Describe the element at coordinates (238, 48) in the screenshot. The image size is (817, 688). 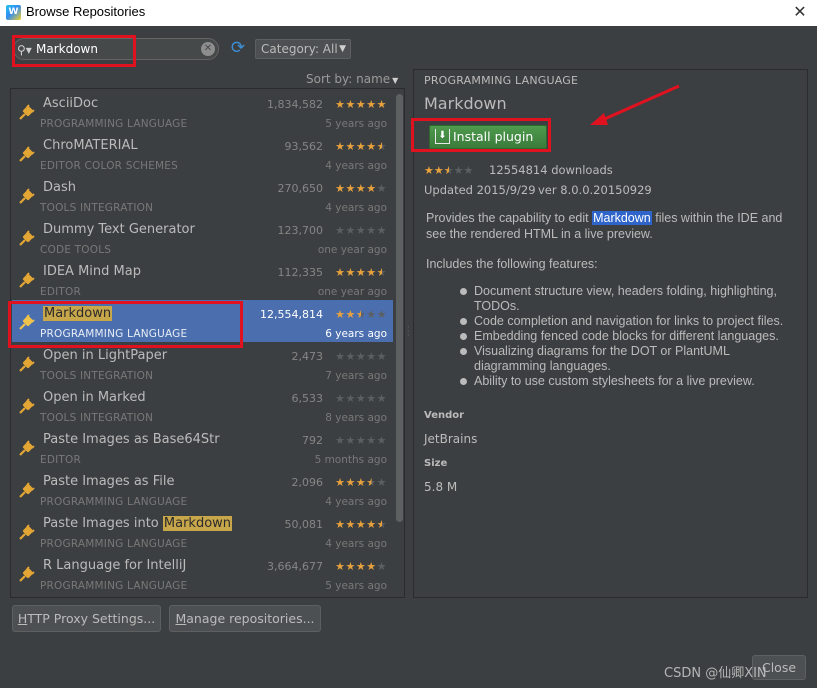
I see `refresh-icon: ⟳` at that location.